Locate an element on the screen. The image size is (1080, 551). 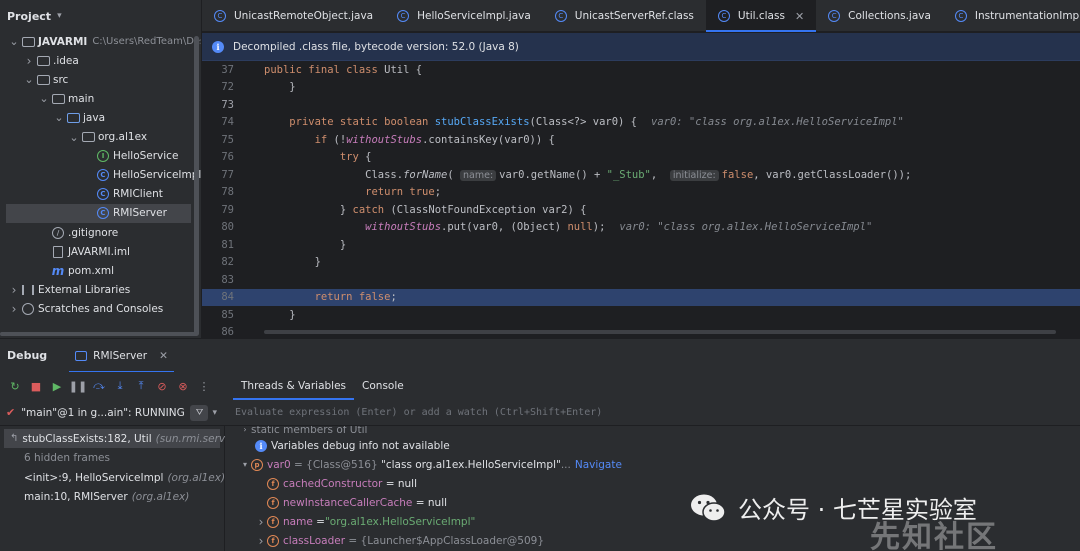
step-over-icon: ⤼ is located at coordinates (99, 386).